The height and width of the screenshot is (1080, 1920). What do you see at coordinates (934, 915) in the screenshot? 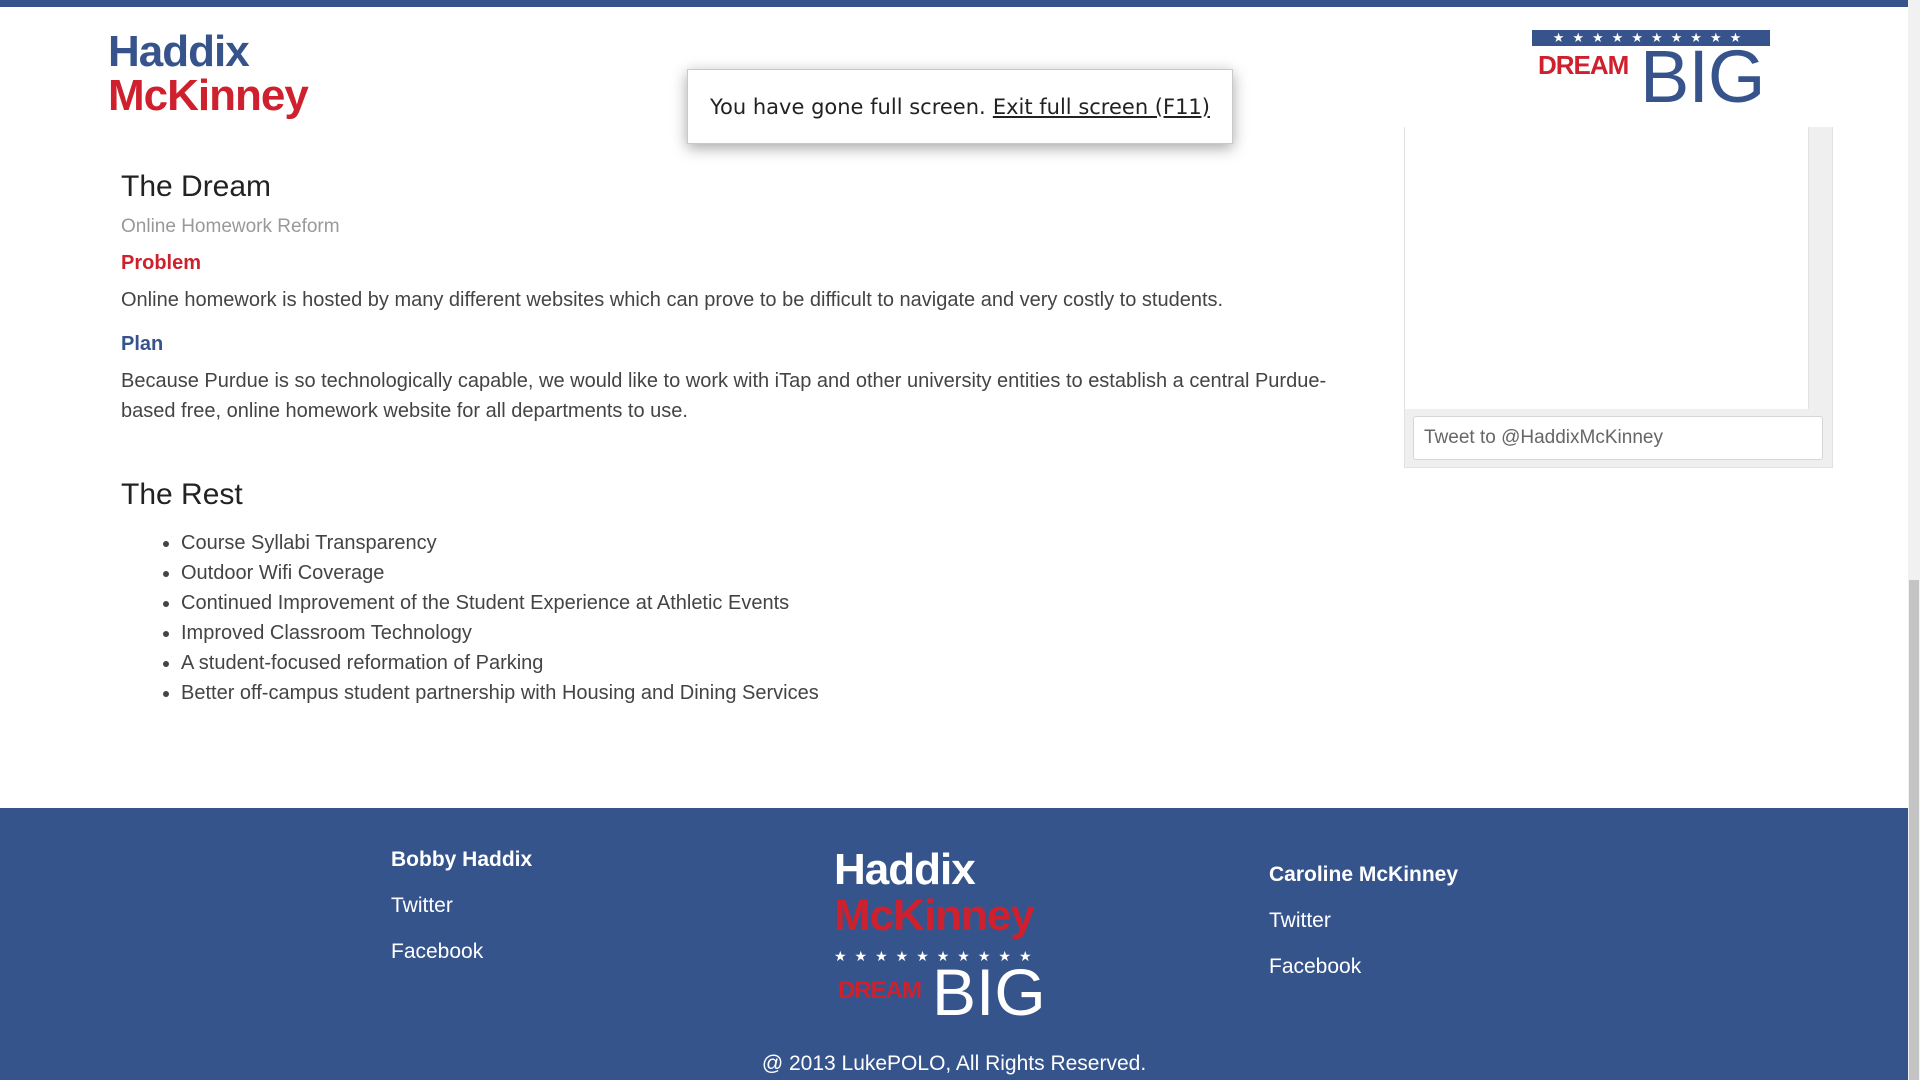
I see `footer-logo-mckinney: McKinney` at bounding box center [934, 915].